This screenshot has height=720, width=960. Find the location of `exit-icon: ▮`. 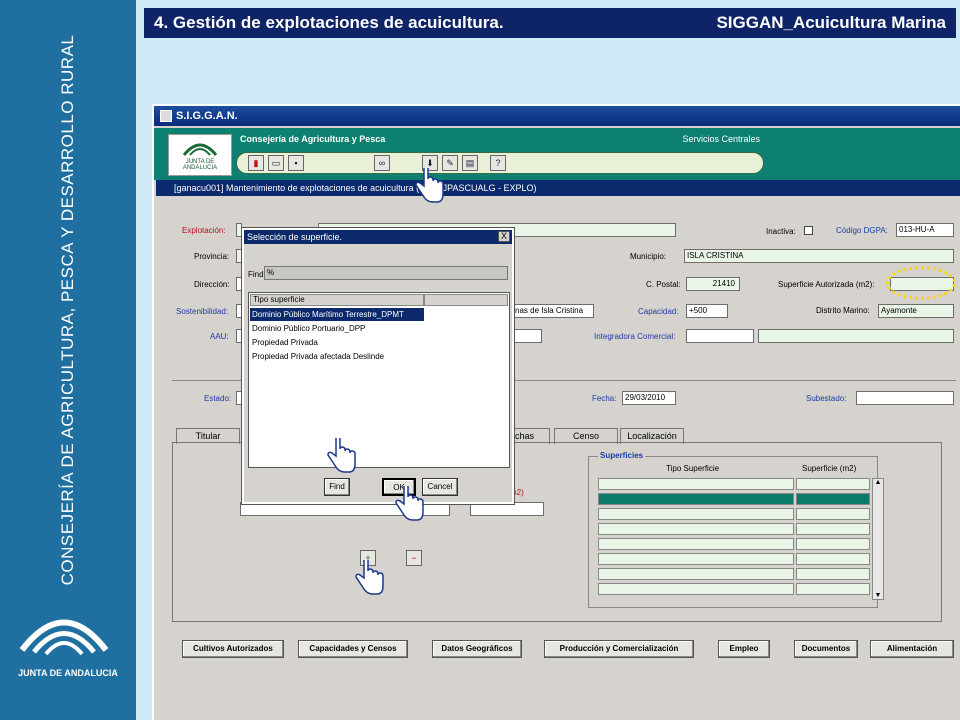

exit-icon: ▮ is located at coordinates (256, 163).